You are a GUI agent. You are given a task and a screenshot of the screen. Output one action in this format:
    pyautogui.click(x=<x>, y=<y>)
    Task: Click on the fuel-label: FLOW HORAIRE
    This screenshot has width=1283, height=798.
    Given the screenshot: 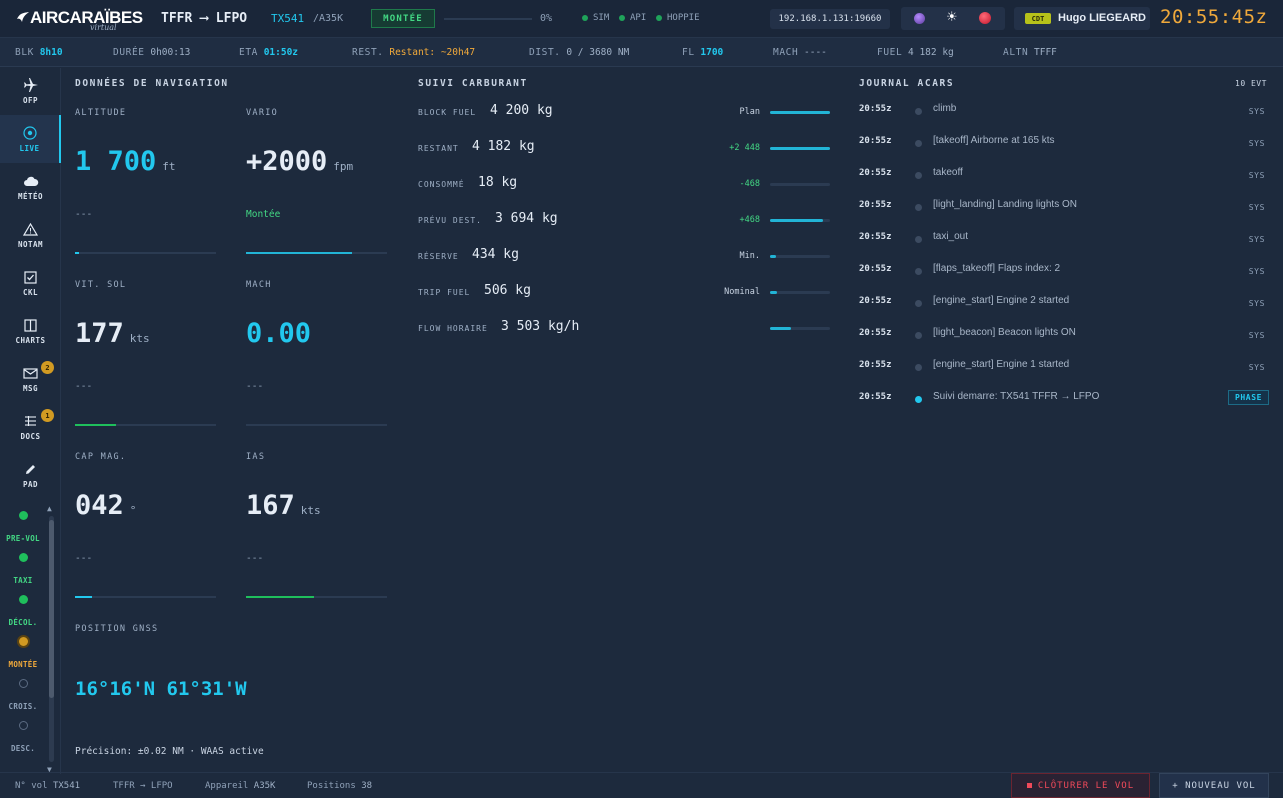 What is the action you would take?
    pyautogui.click(x=453, y=328)
    